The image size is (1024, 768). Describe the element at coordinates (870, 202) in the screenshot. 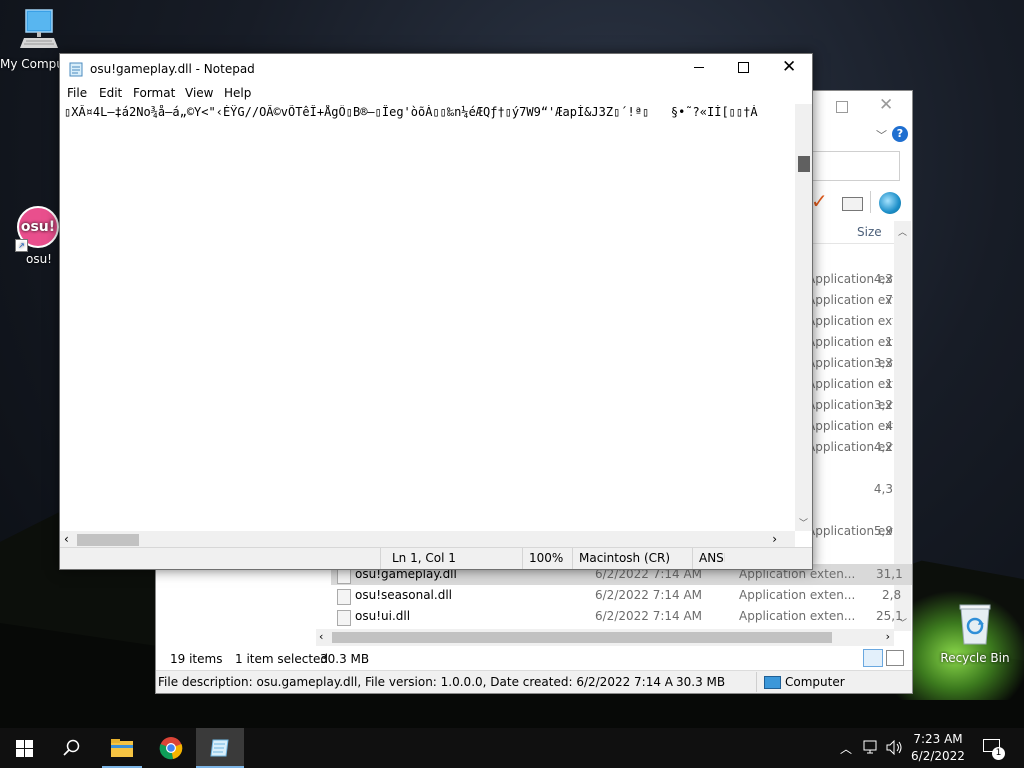

I see `toolbar-divider` at that location.